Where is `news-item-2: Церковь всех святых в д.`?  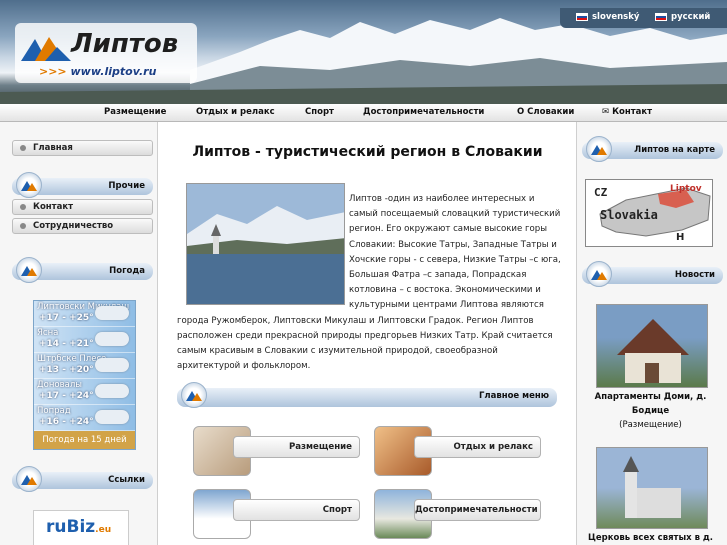 news-item-2: Церковь всех святых в д. is located at coordinates (650, 538).